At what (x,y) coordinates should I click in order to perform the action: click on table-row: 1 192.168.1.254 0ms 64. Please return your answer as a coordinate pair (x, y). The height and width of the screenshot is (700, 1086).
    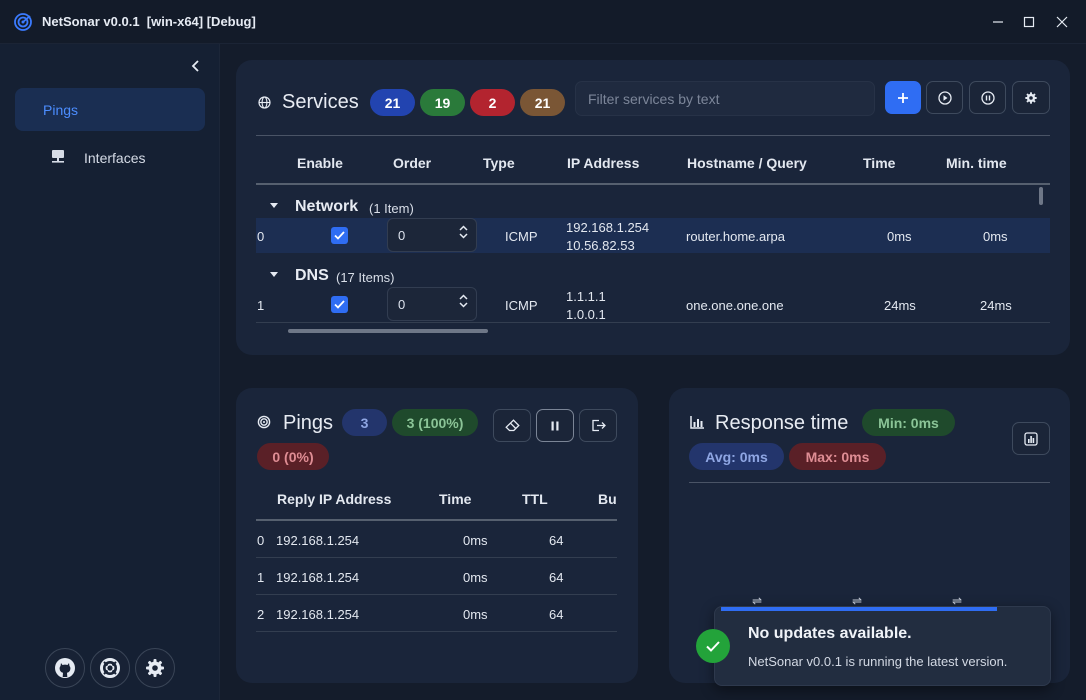
    Looking at the image, I should click on (436, 576).